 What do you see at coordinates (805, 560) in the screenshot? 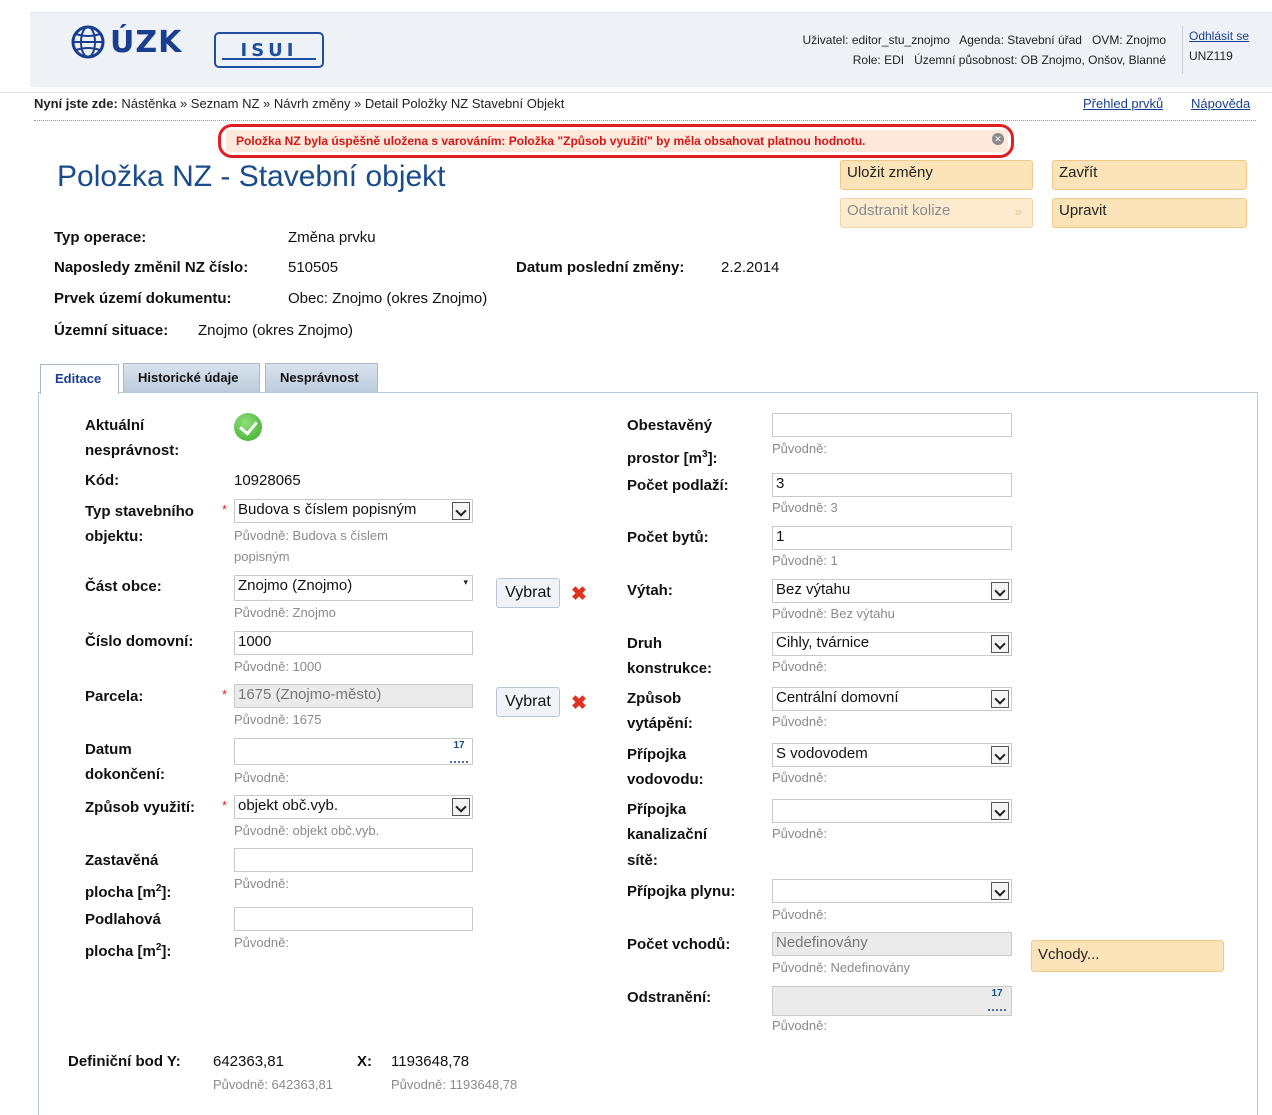
I see `flats-orig: Původně: 1` at bounding box center [805, 560].